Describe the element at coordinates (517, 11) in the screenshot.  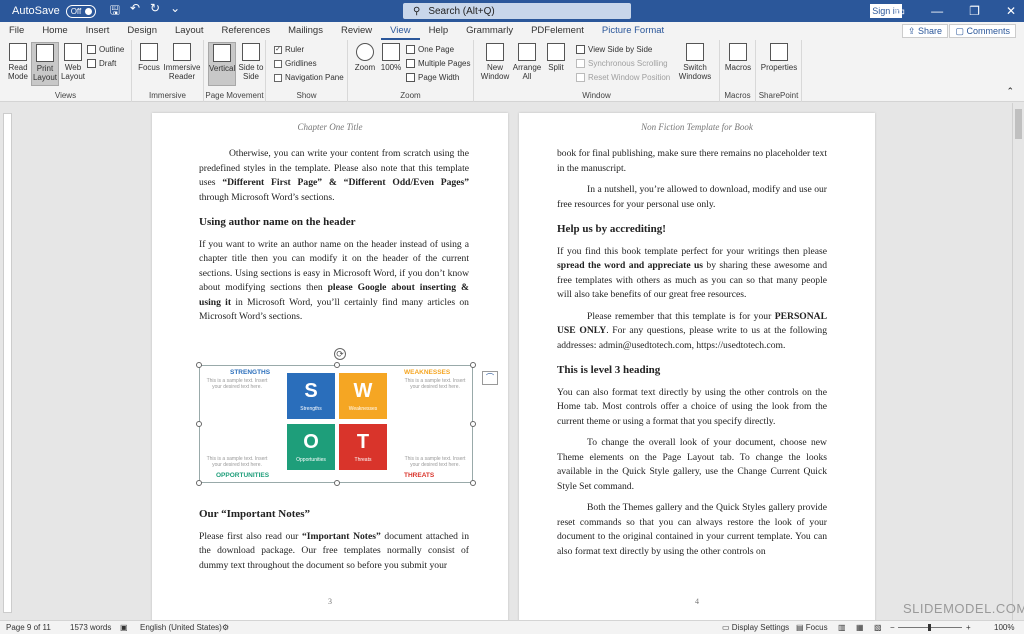
I see `search-input: ⚲ Search (Alt+Q)` at that location.